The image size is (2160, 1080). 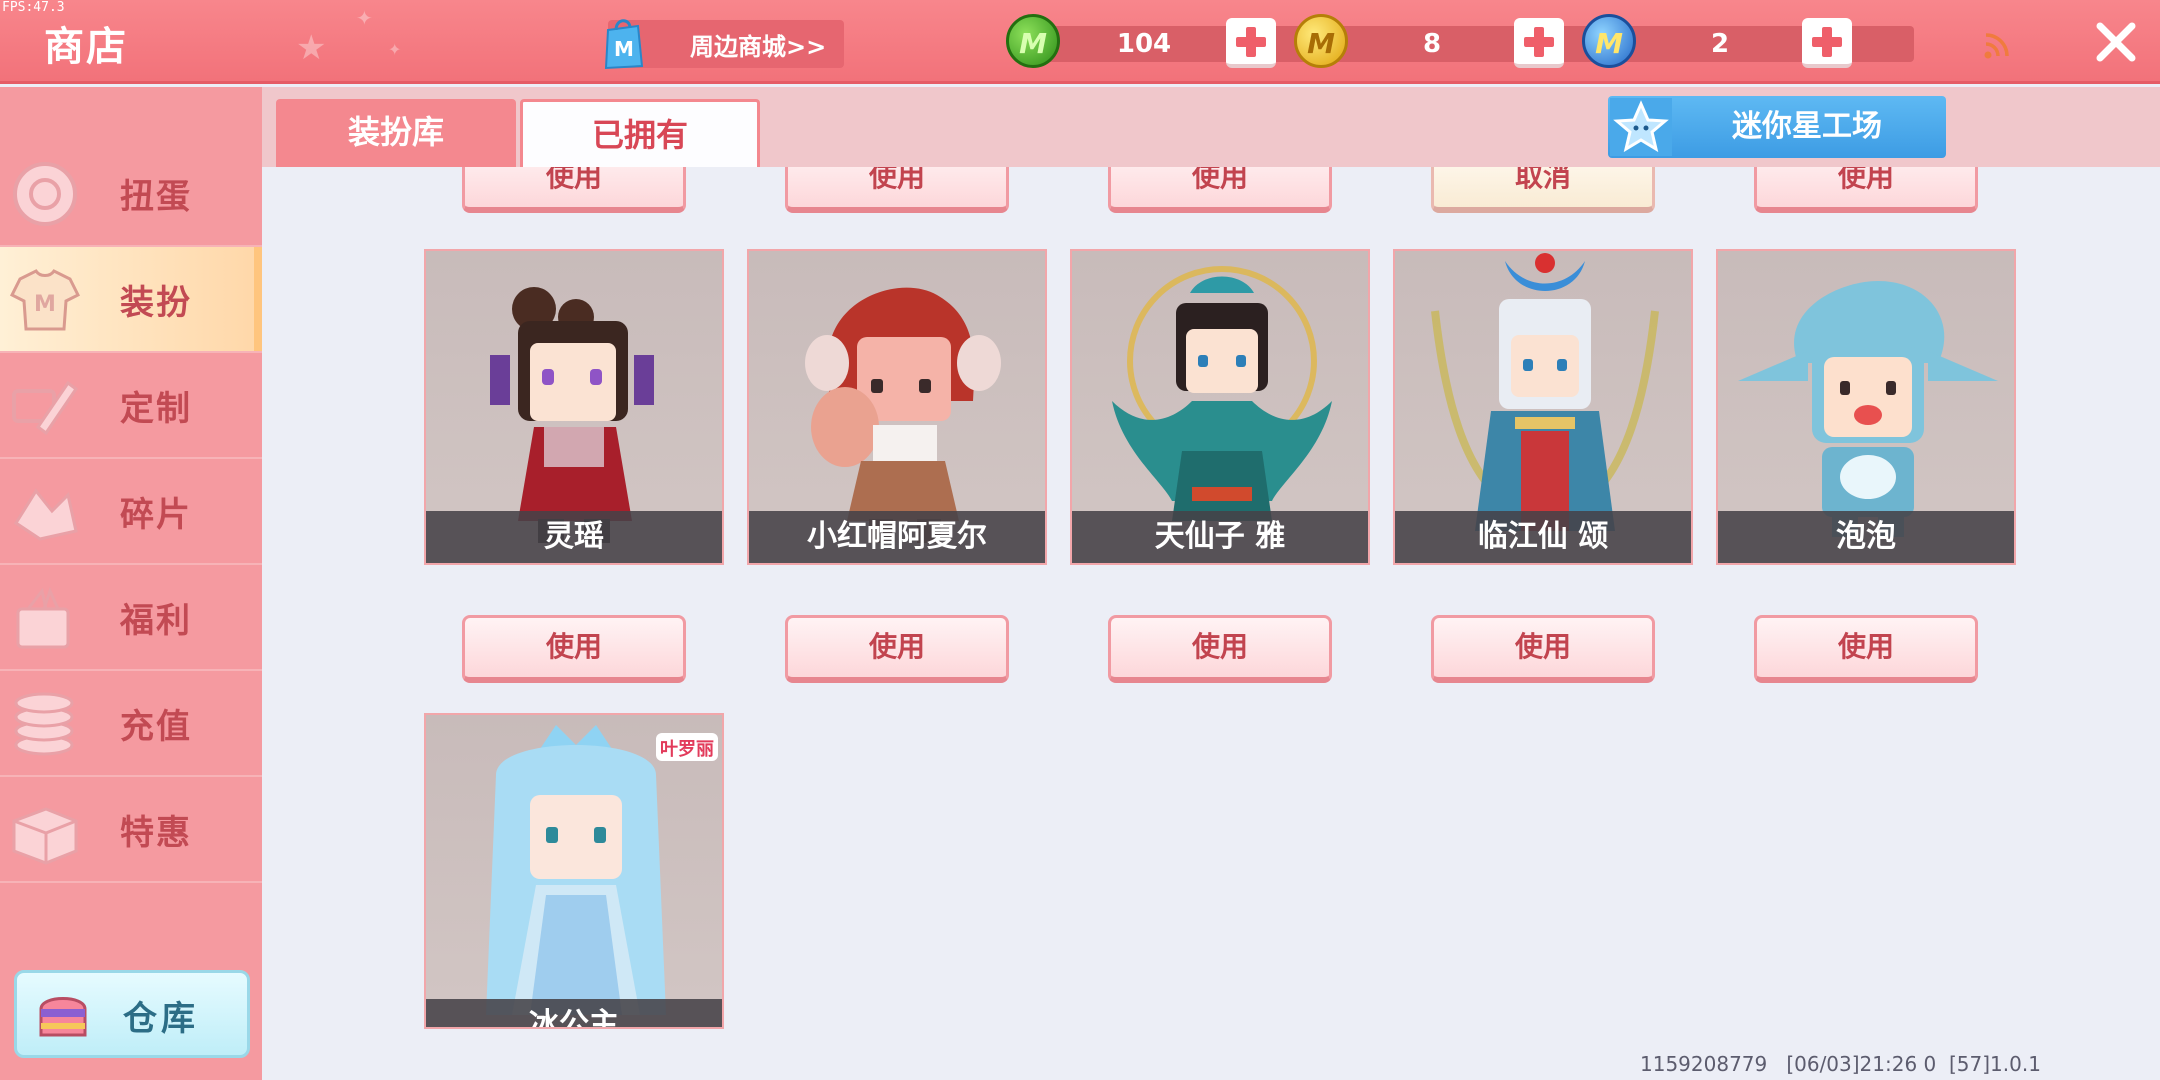 I want to click on outfit-card: 临江仙 颂, so click(x=1543, y=407).